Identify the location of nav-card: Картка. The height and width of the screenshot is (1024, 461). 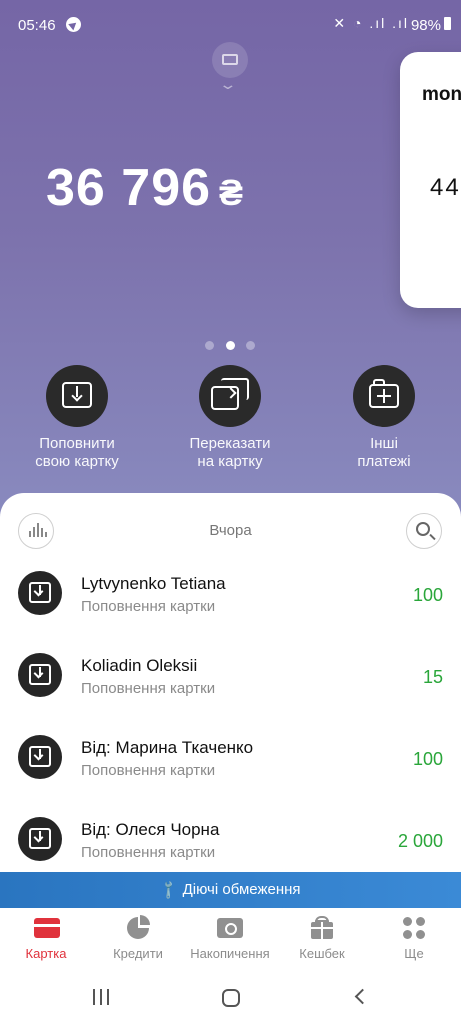
(46, 938).